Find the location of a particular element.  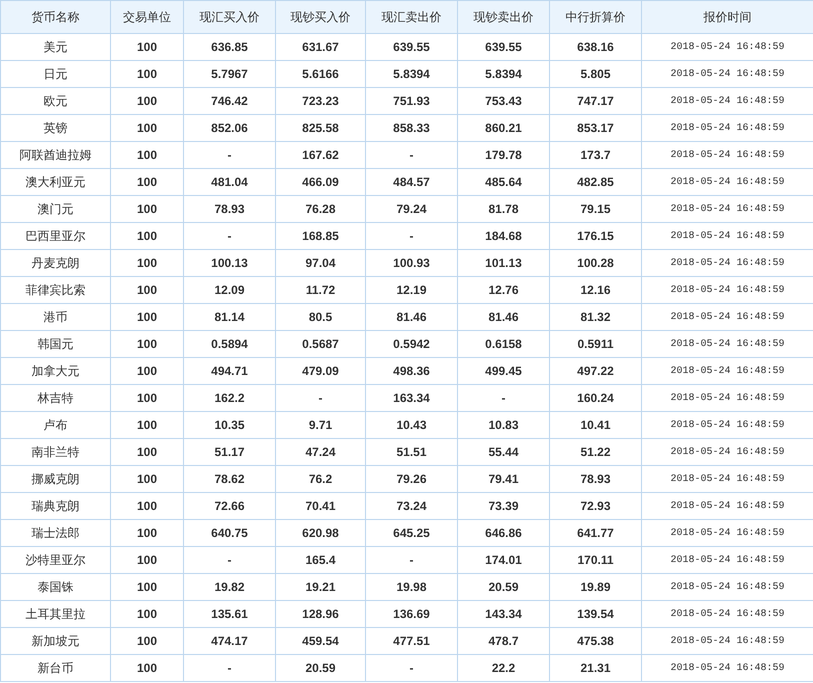

table-cell: 81.32 is located at coordinates (596, 317).